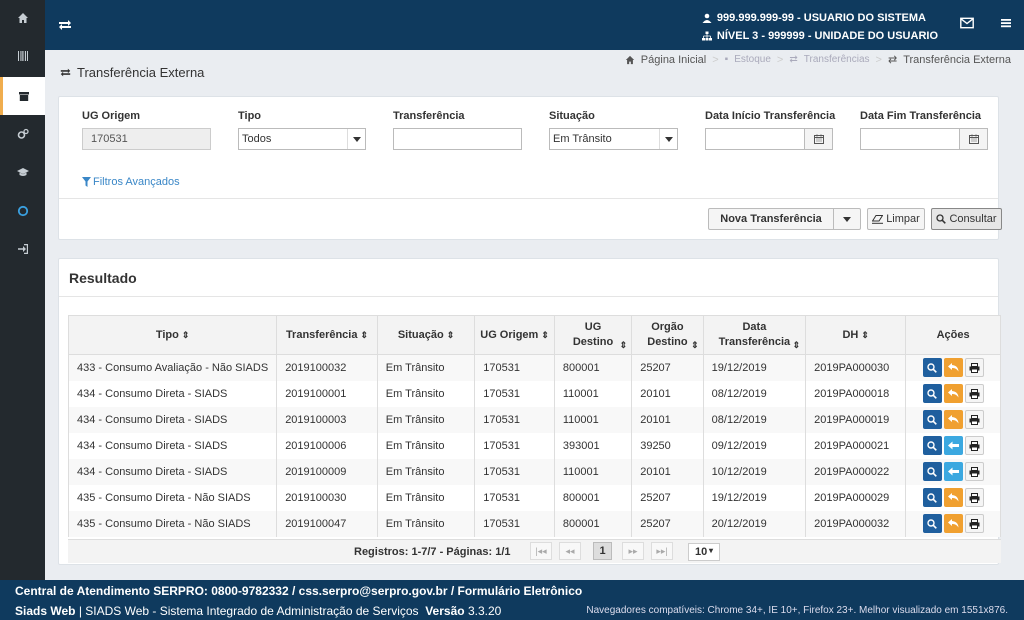  What do you see at coordinates (457, 139) in the screenshot?
I see `transferencia-input` at bounding box center [457, 139].